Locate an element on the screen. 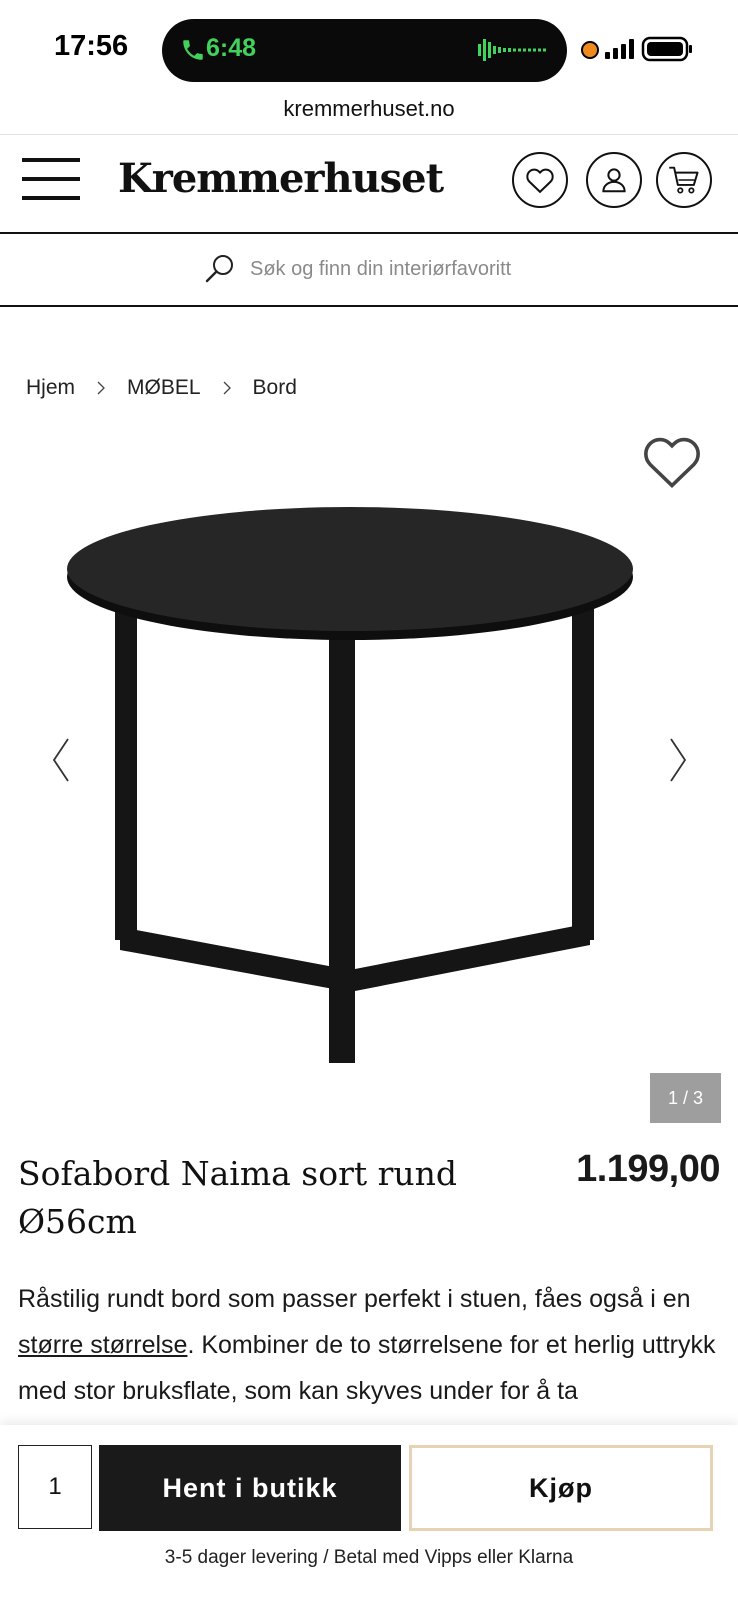 The image size is (738, 1600). status-bar: 17:56 6:48 is located at coordinates (369, 50).